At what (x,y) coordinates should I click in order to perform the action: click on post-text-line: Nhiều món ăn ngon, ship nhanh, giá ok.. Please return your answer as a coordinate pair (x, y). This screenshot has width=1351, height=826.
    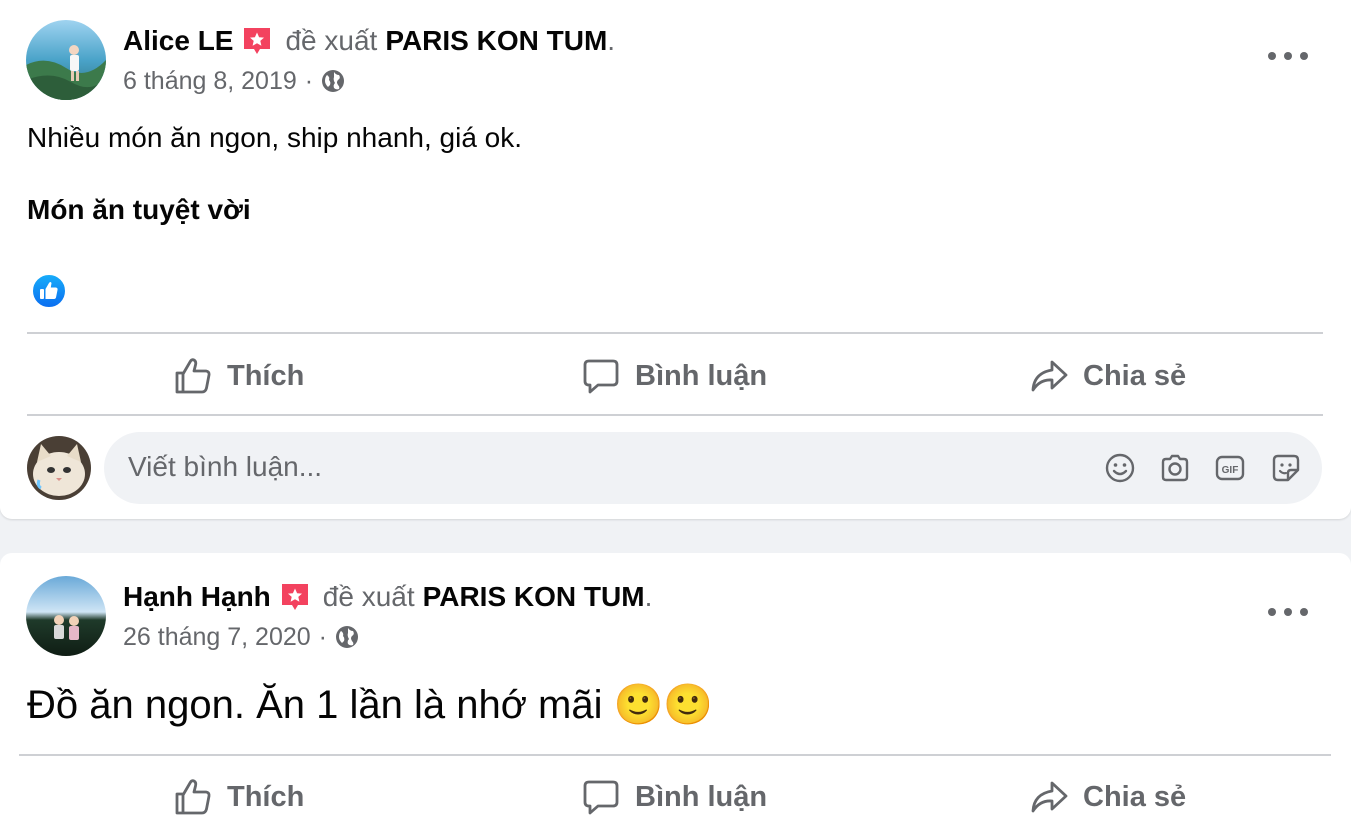
    Looking at the image, I should click on (275, 137).